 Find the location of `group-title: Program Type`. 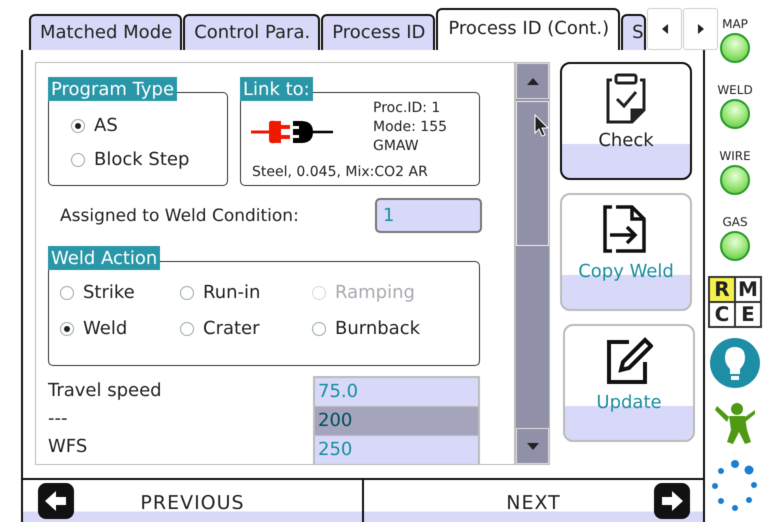

group-title: Program Type is located at coordinates (113, 89).